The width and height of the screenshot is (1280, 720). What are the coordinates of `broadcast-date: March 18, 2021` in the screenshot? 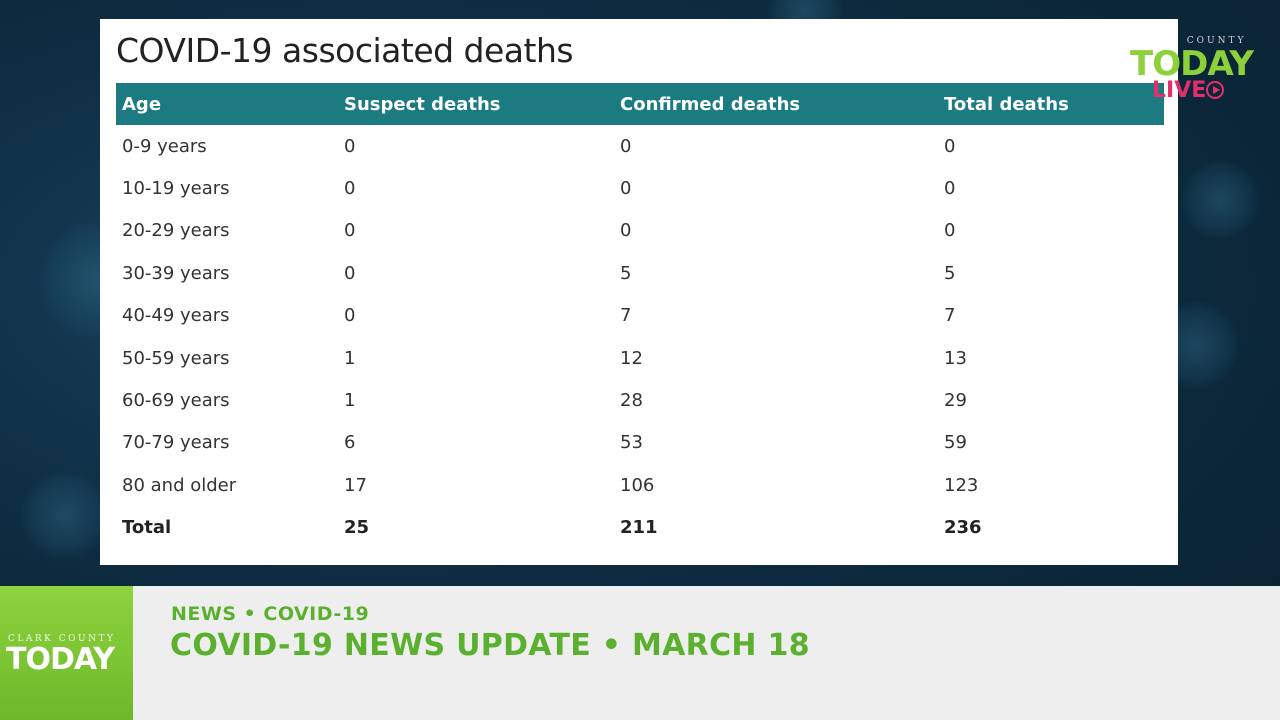 It's located at (1008, 45).